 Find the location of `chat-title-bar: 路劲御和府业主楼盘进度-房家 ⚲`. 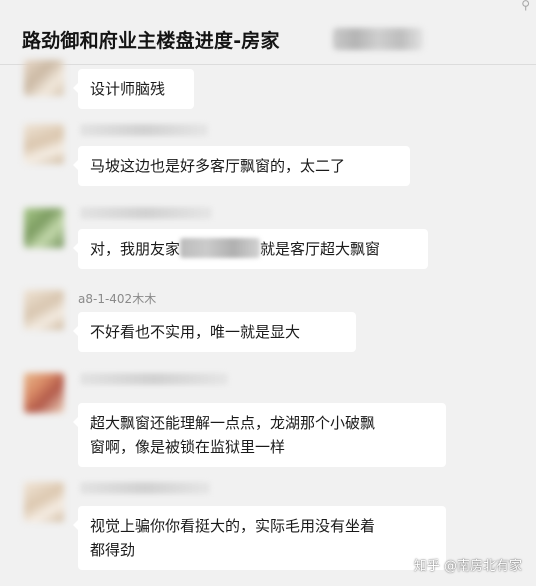

chat-title-bar: 路劲御和府业主楼盘进度-房家 ⚲ is located at coordinates (268, 32).